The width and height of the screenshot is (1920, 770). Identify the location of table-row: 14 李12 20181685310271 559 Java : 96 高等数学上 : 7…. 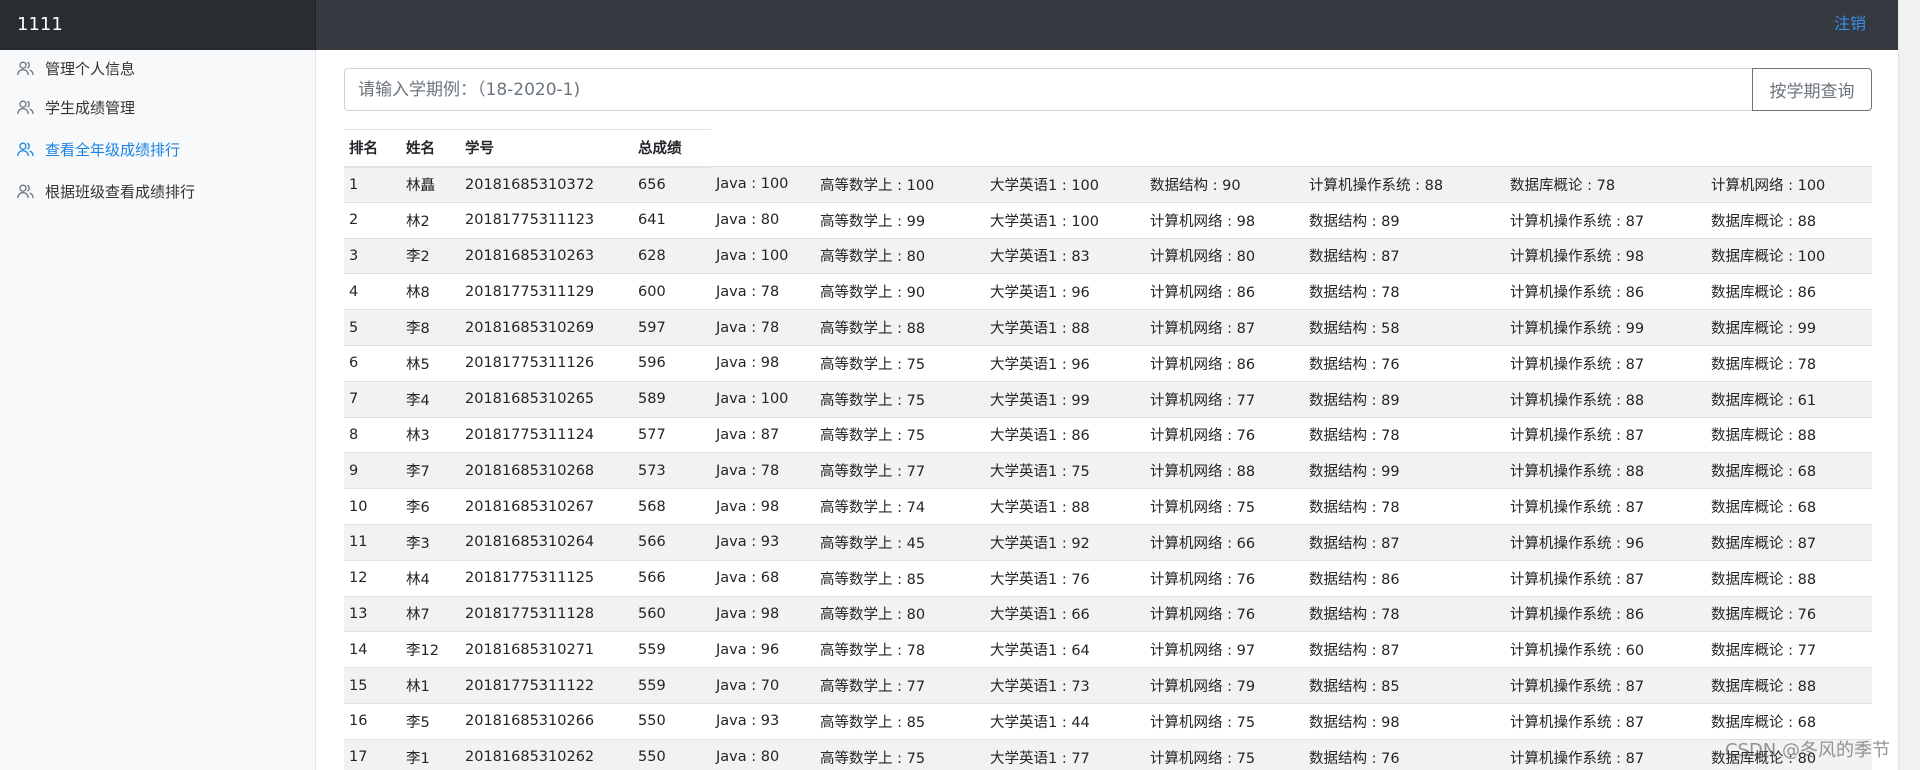
(1108, 649).